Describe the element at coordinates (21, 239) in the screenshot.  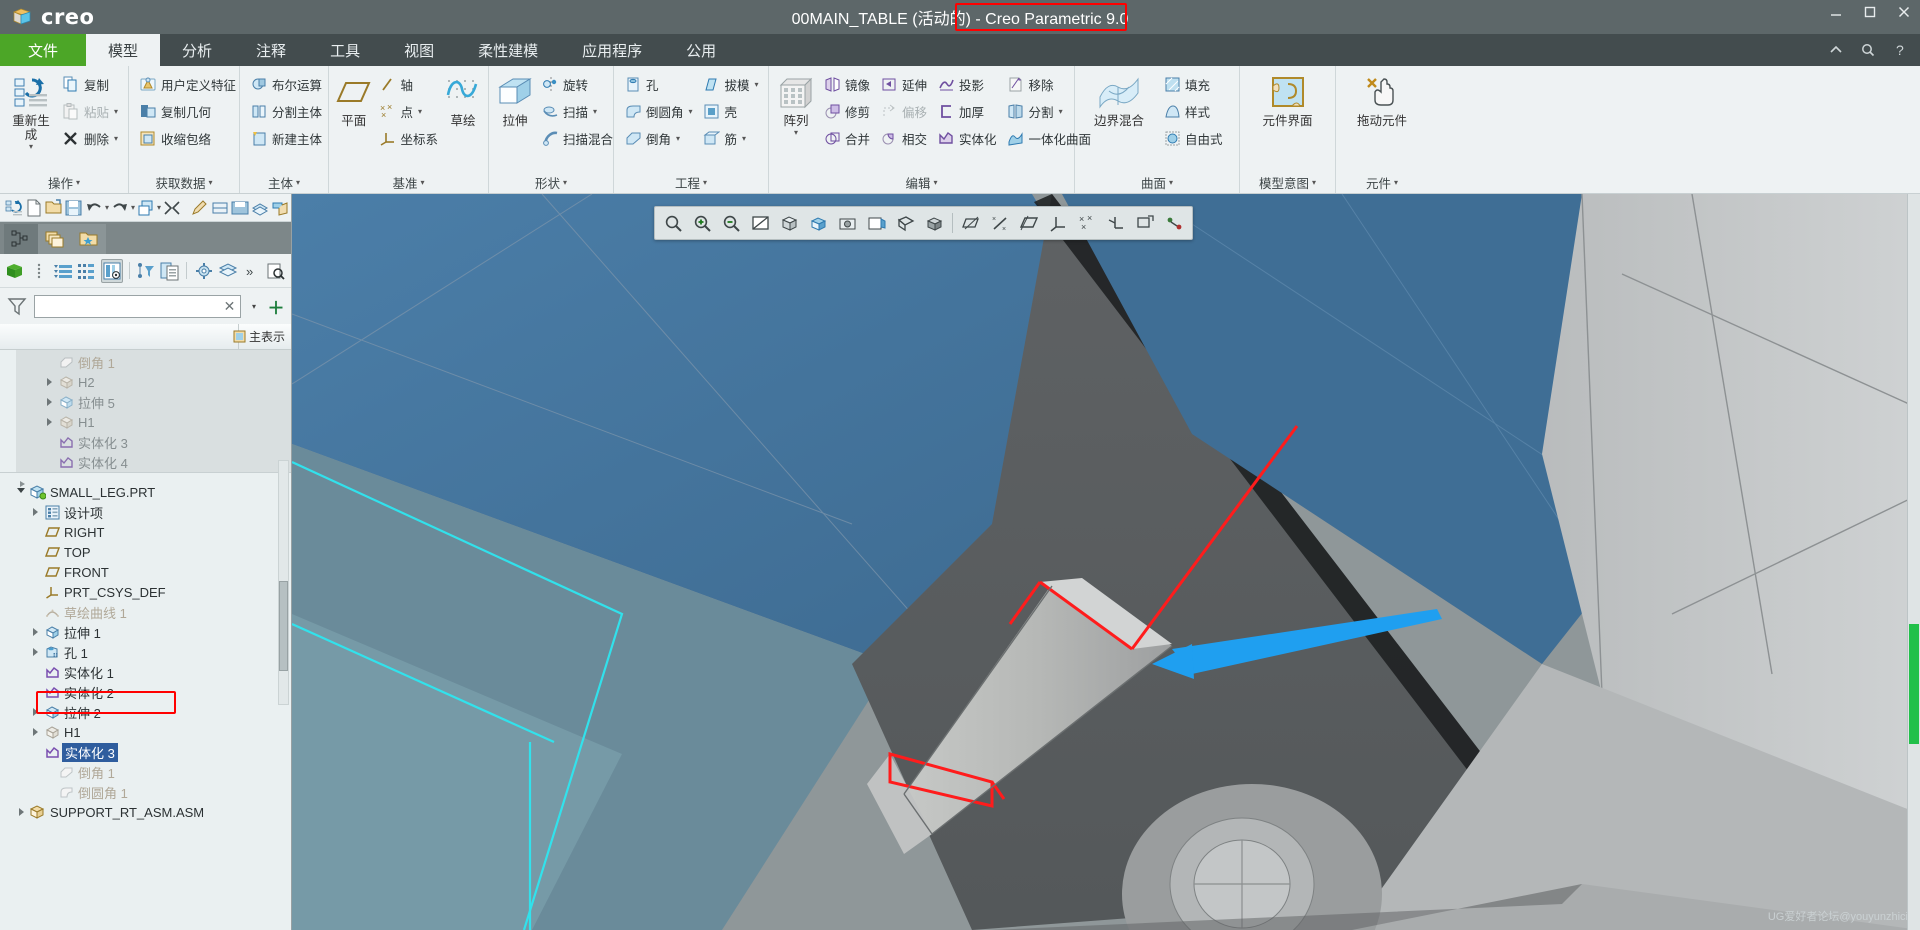
I see `model-tree-tab` at that location.